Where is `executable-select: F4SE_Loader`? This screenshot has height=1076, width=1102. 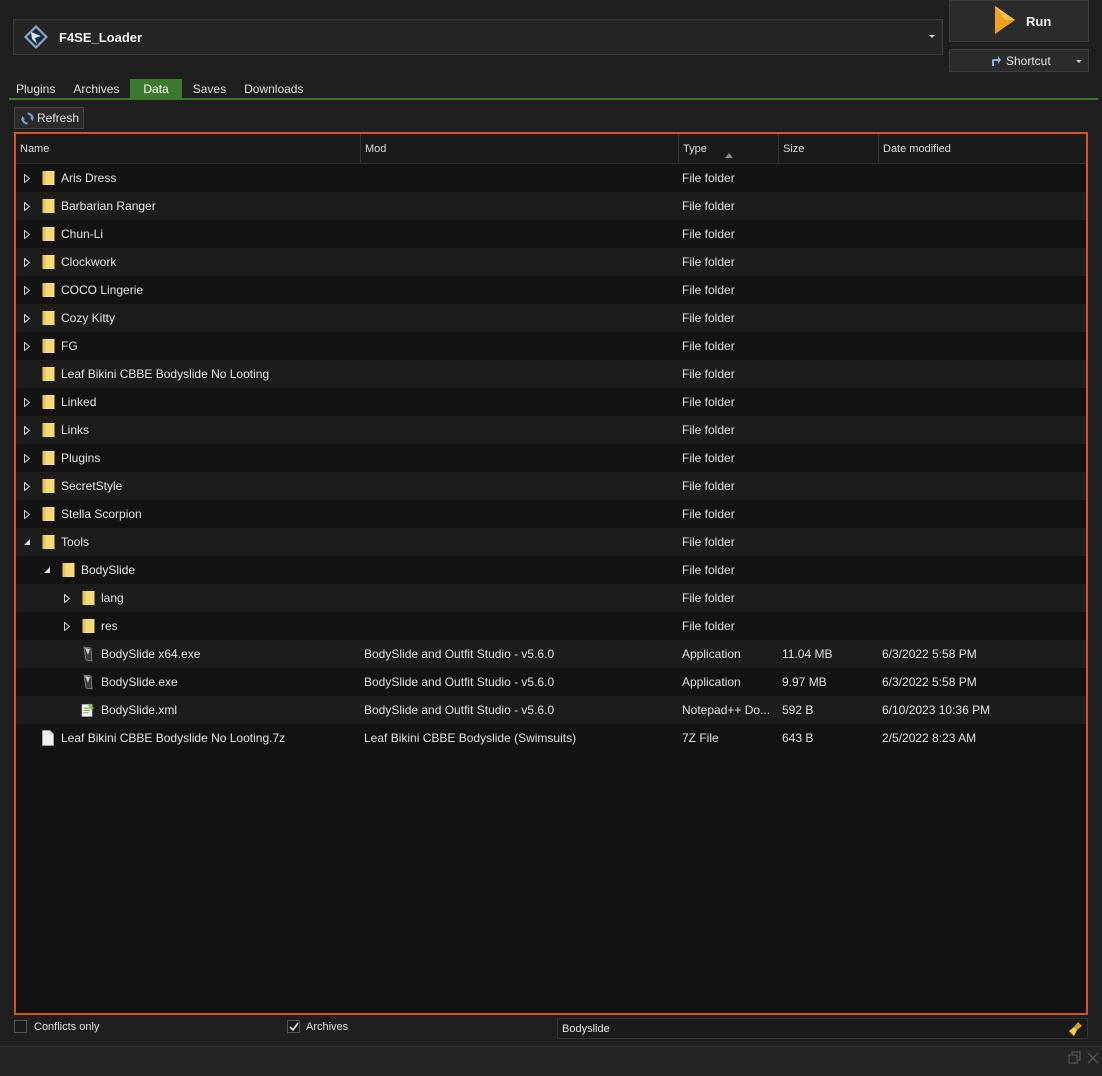 executable-select: F4SE_Loader is located at coordinates (478, 37).